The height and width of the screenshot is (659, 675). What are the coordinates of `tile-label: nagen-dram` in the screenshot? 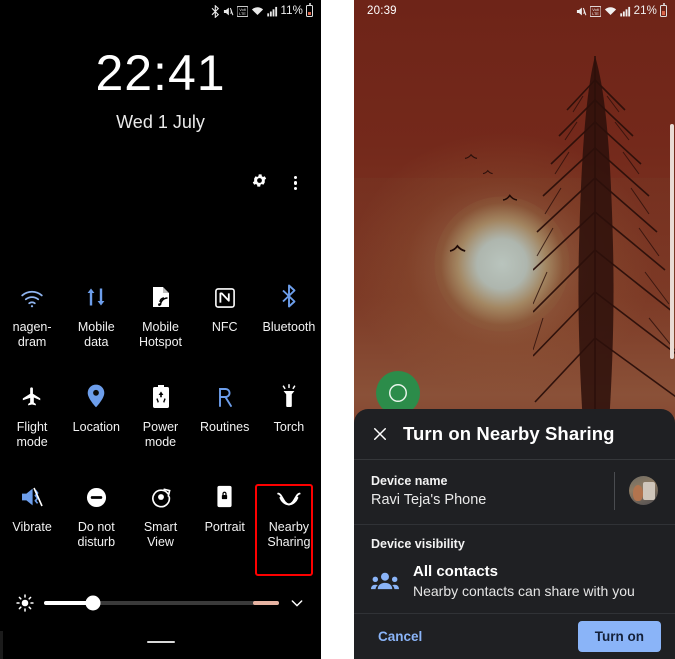 It's located at (32, 334).